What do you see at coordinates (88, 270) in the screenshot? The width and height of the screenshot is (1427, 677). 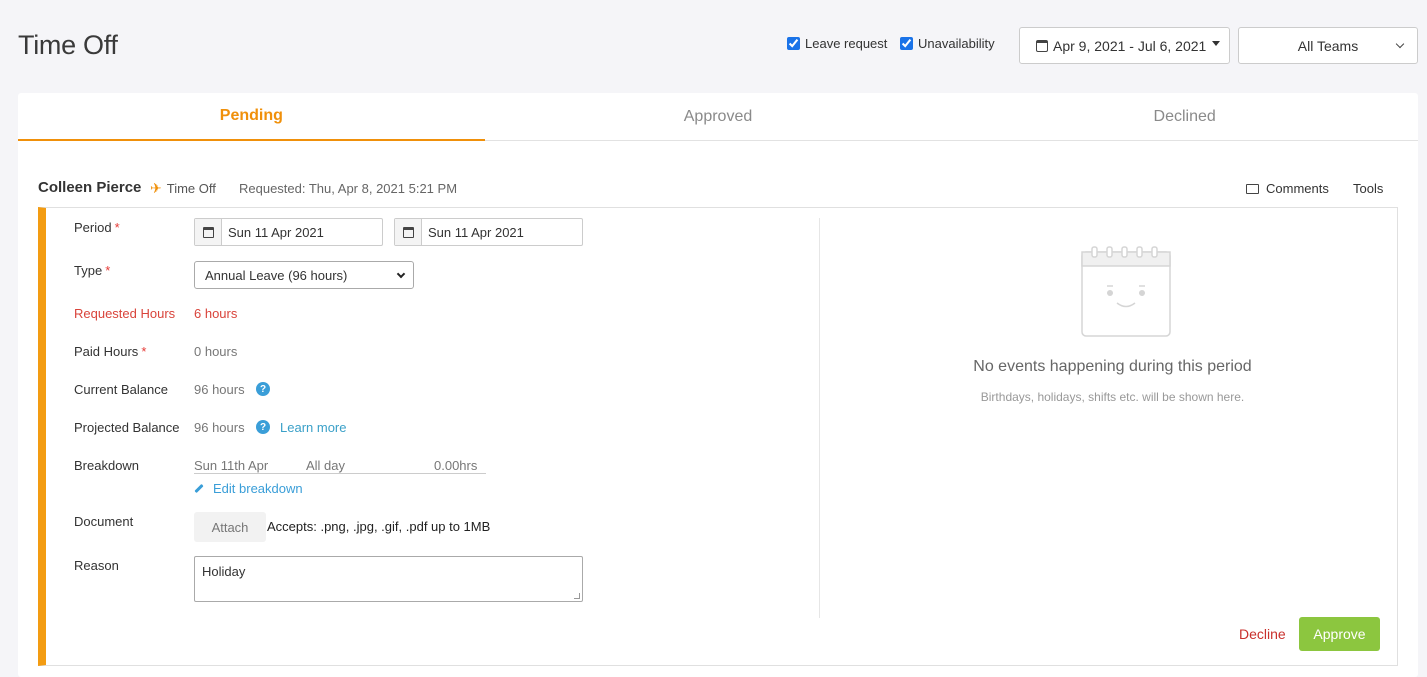 I see `type-label-text: Type` at bounding box center [88, 270].